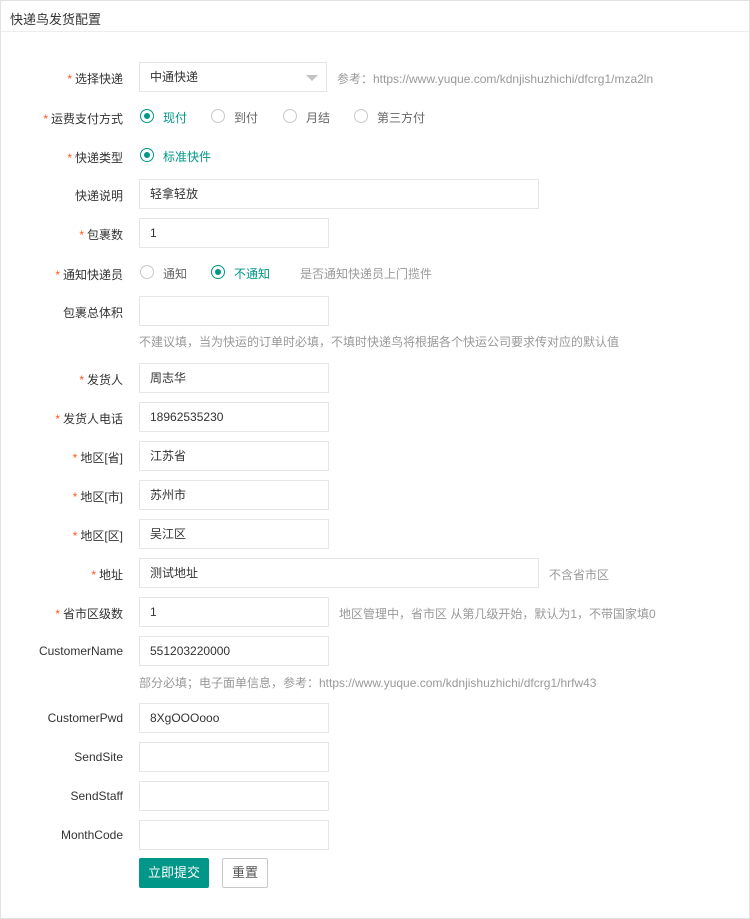 The width and height of the screenshot is (750, 919). Describe the element at coordinates (234, 456) in the screenshot. I see `province-input: 江苏省` at that location.